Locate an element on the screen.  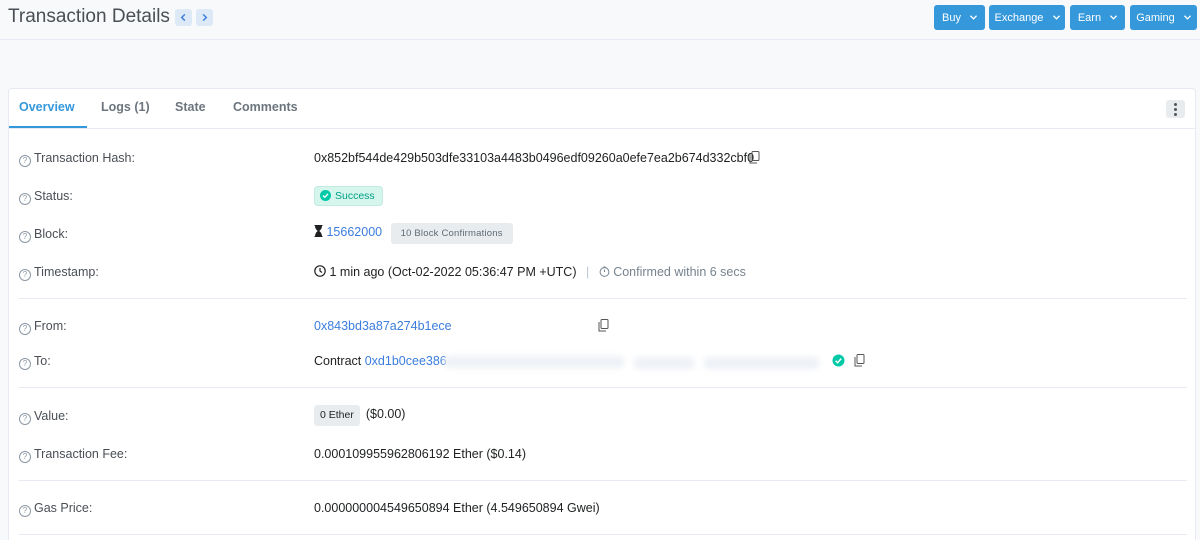
next-arrow-button is located at coordinates (204, 17).